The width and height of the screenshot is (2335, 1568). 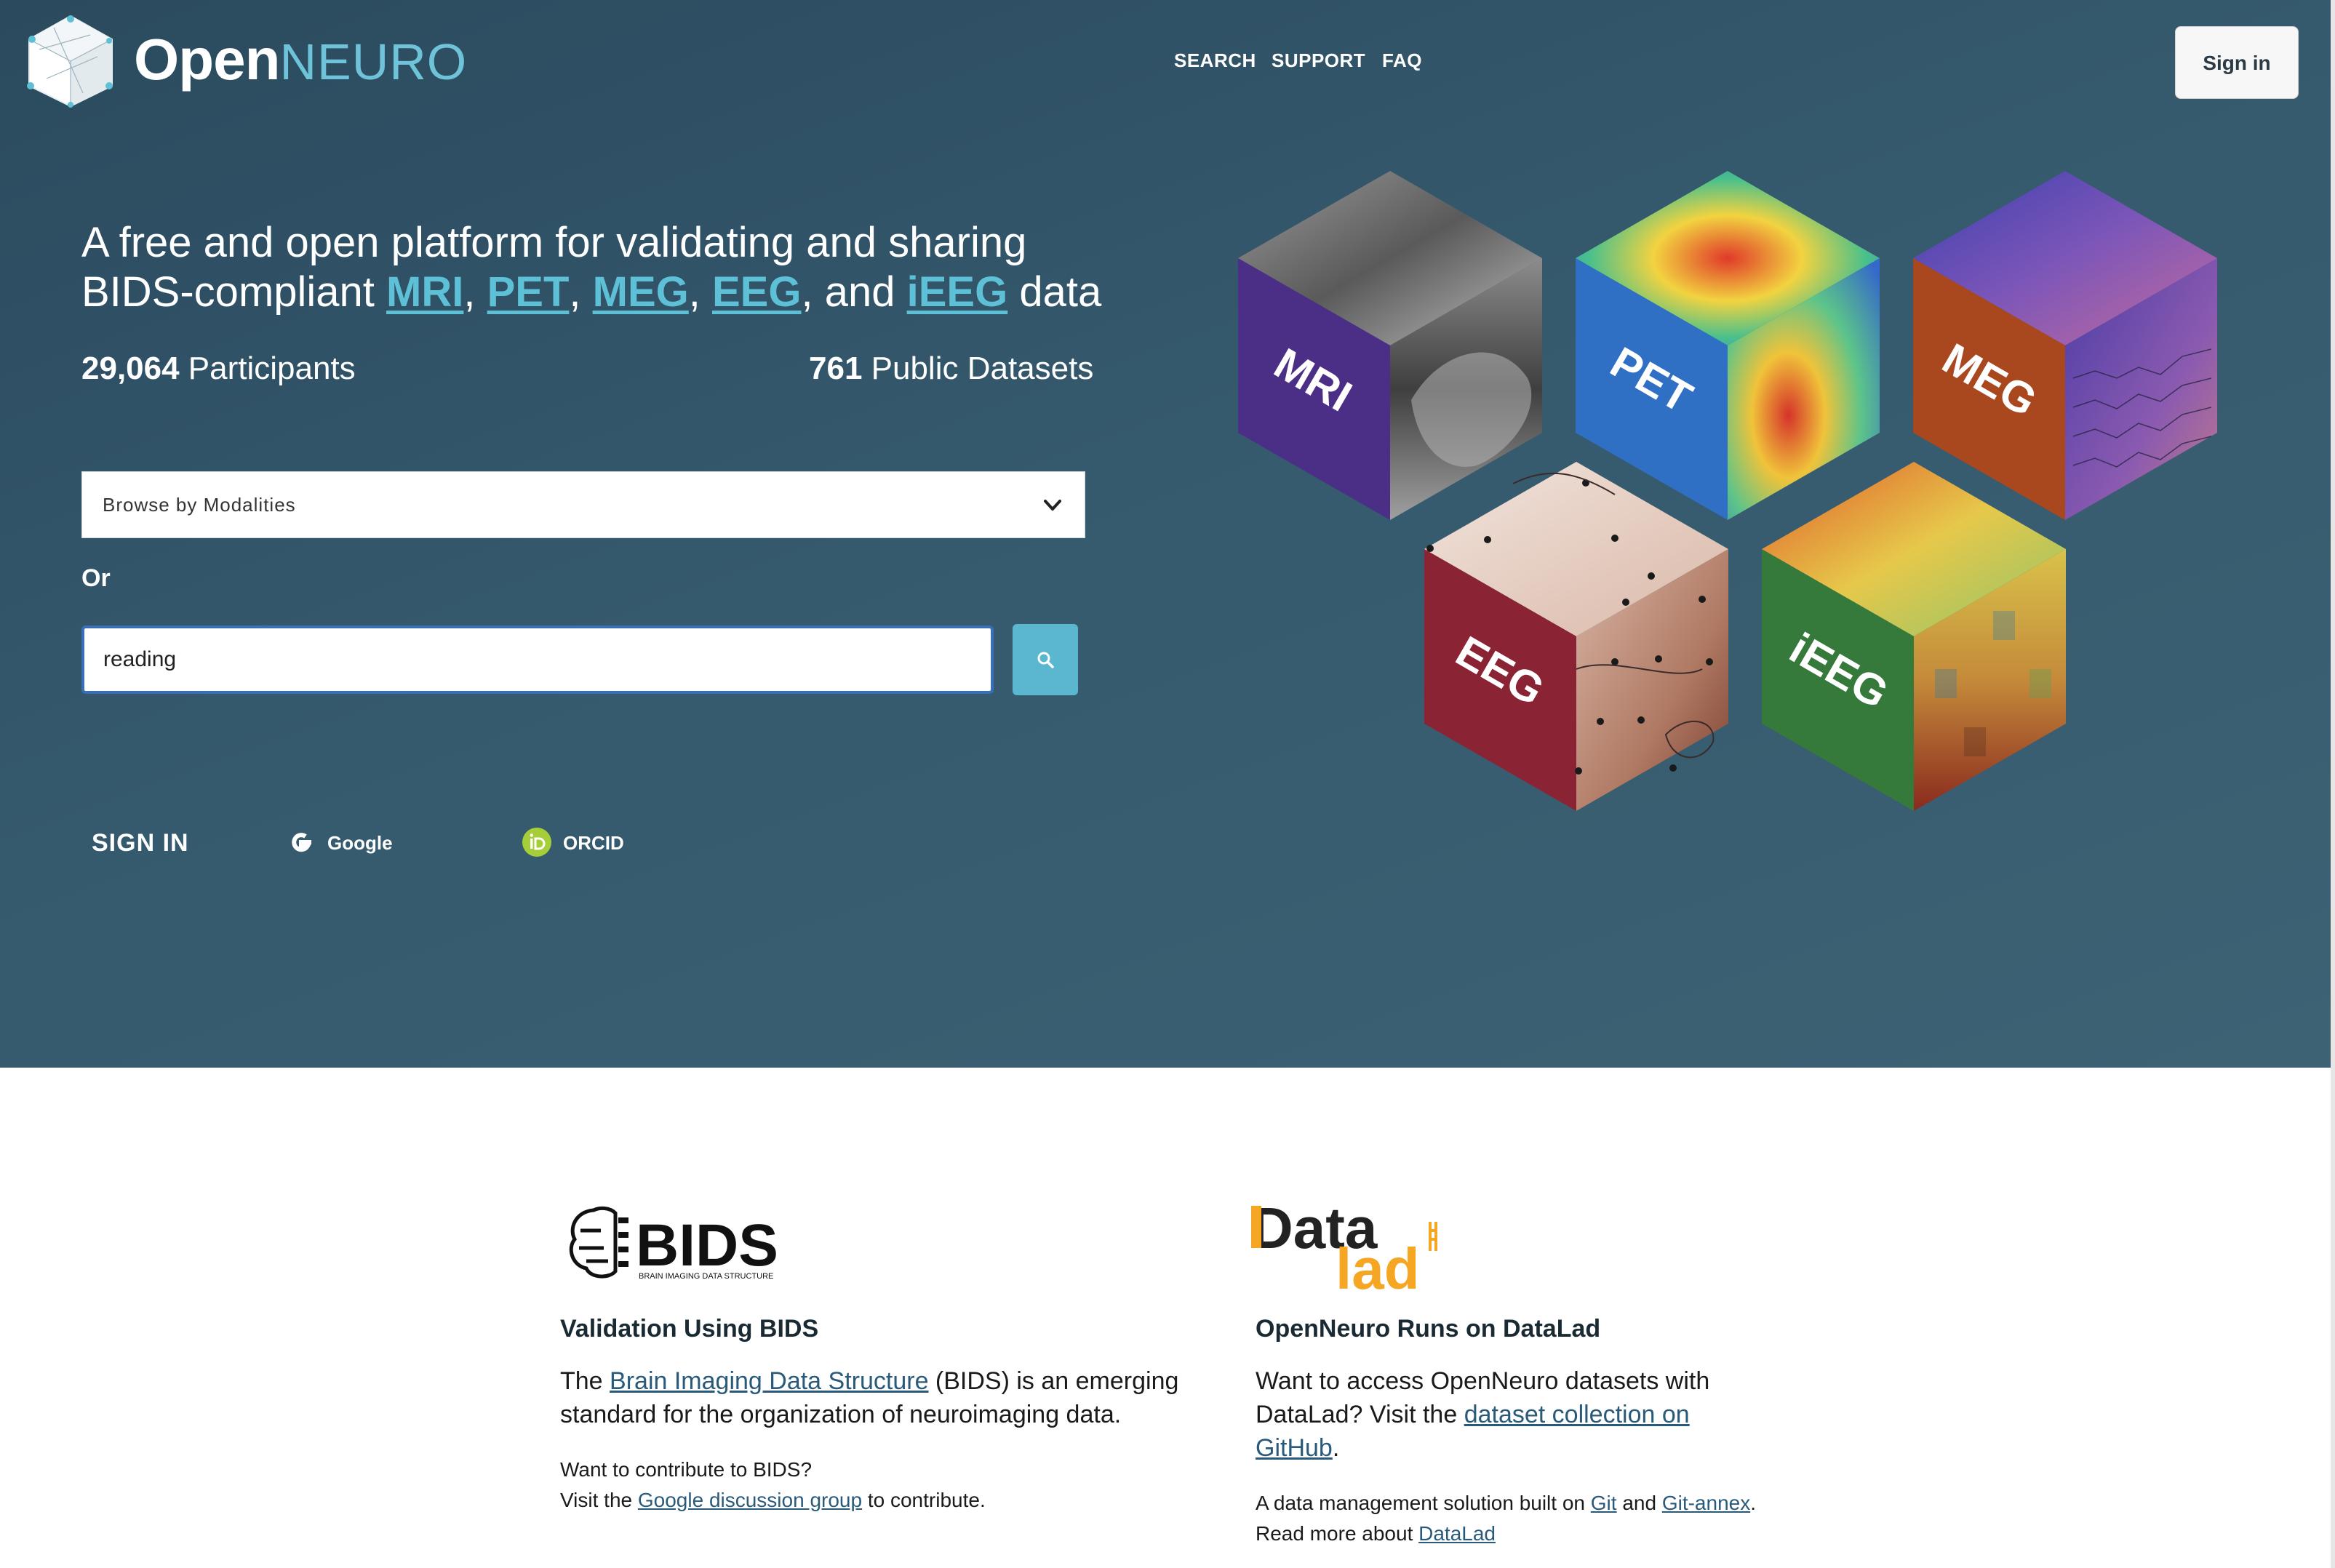 I want to click on modality-select-label: Browse by Modalities, so click(x=199, y=505).